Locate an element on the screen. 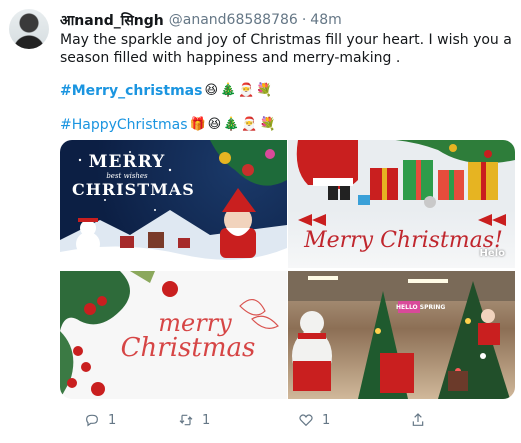 Image resolution: width=521 pixels, height=443 pixels. heart-icon is located at coordinates (306, 420).